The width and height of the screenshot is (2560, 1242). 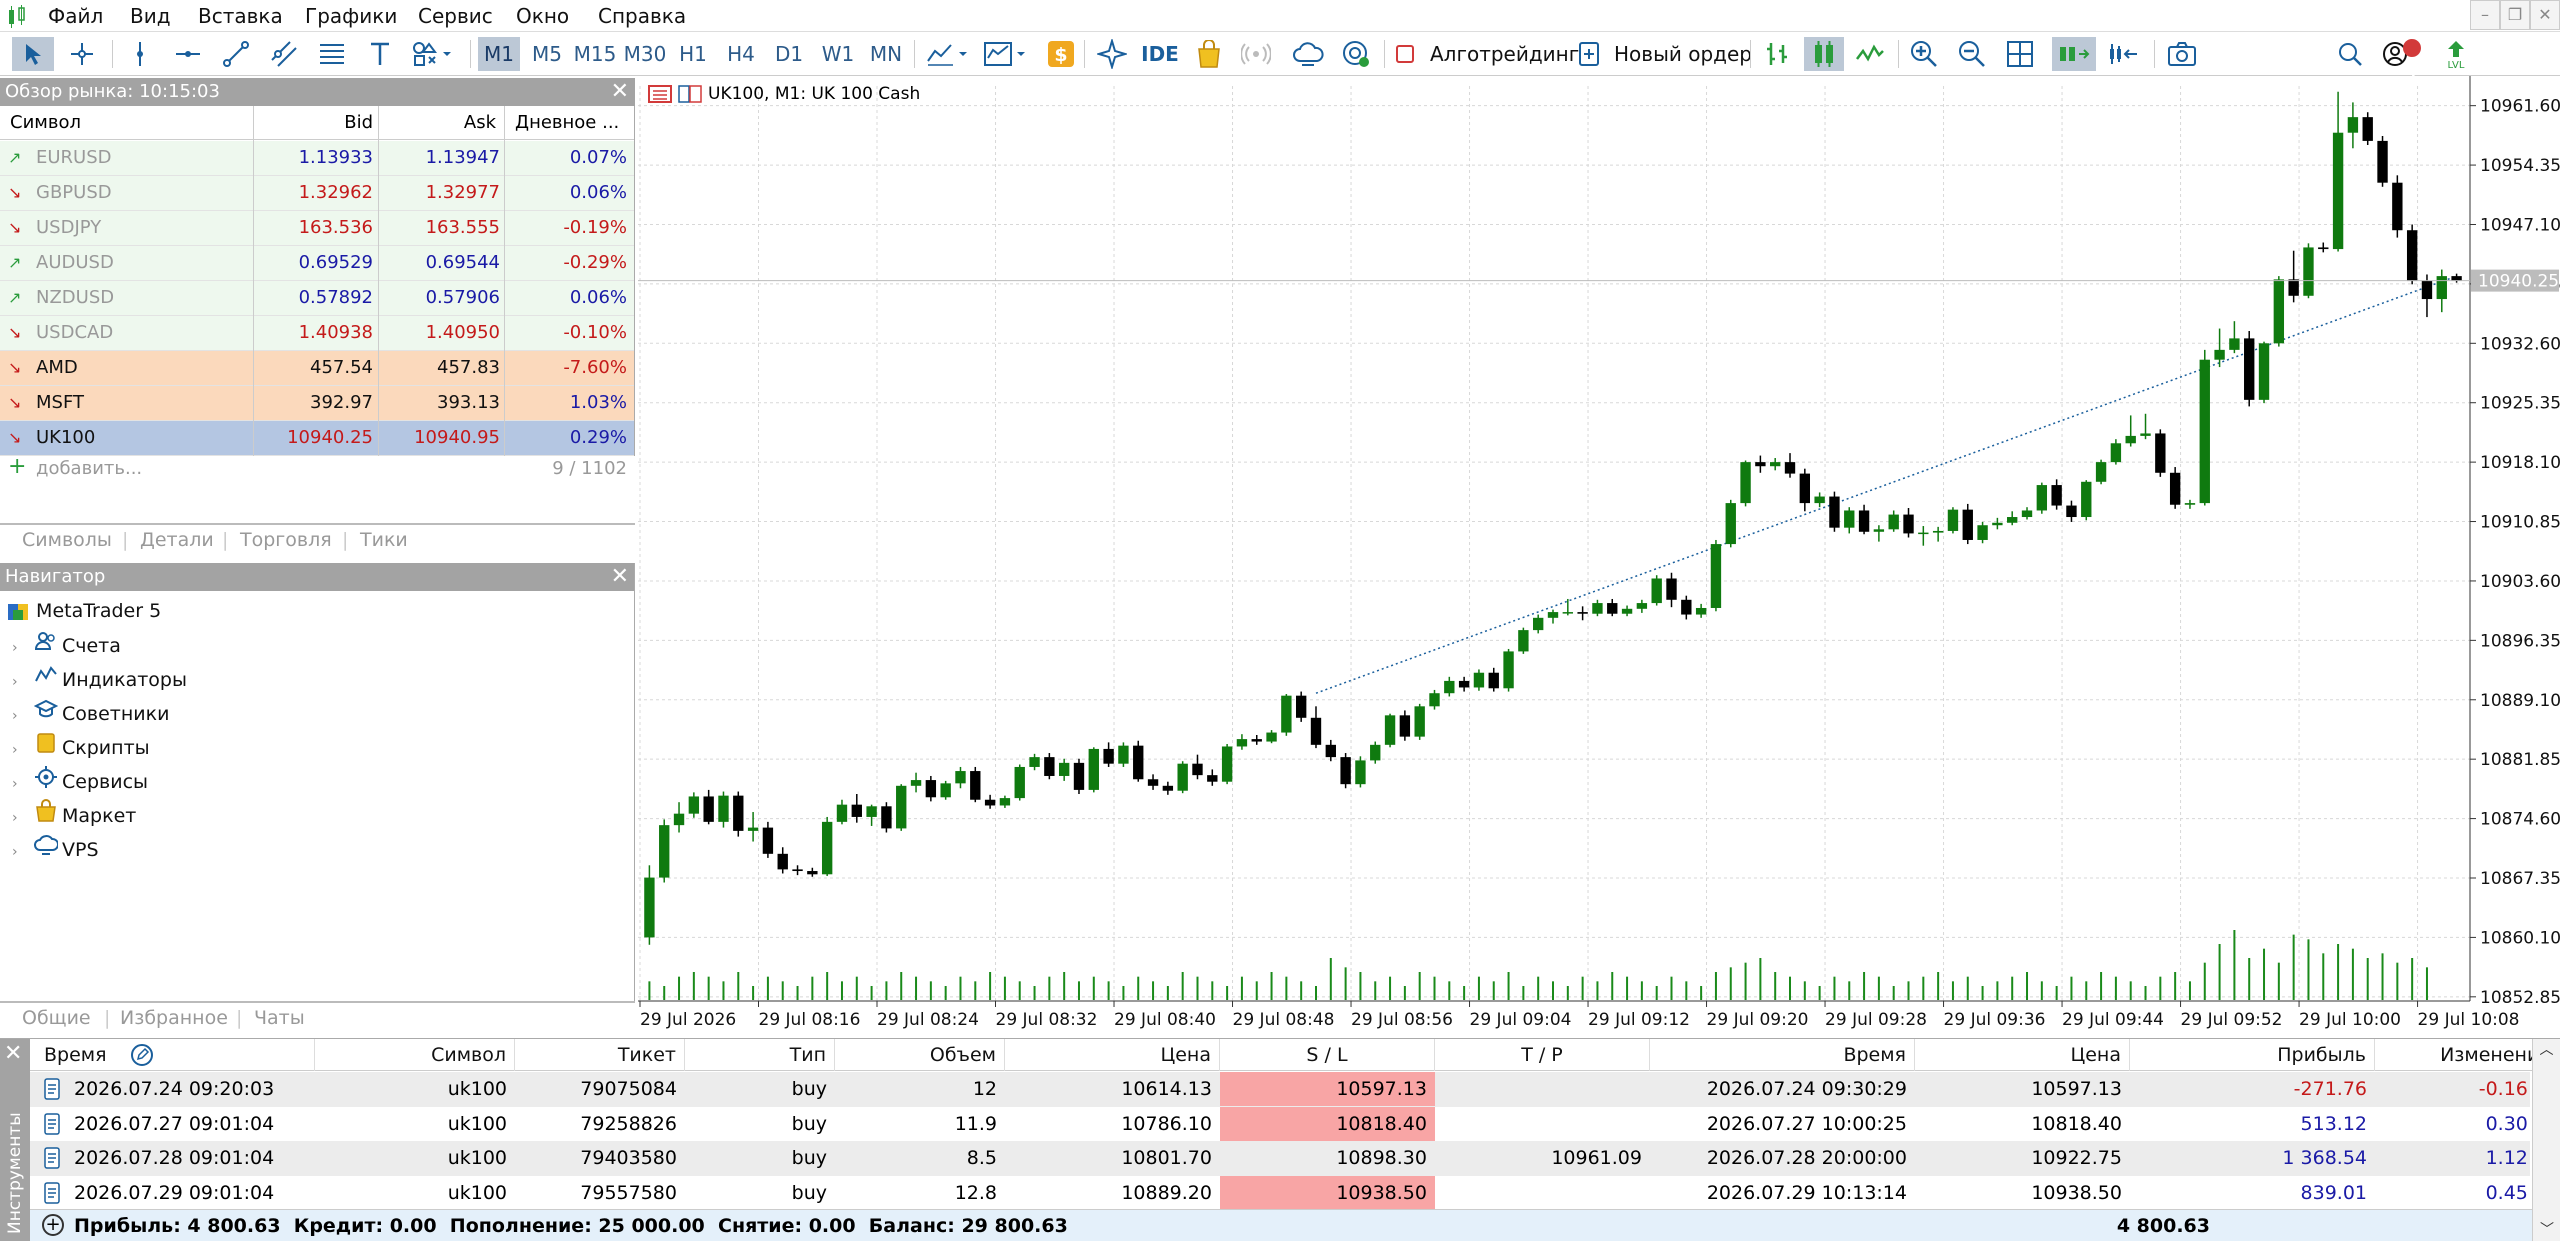 What do you see at coordinates (90, 714) in the screenshot?
I see `navigator-item-experts: › Советники` at bounding box center [90, 714].